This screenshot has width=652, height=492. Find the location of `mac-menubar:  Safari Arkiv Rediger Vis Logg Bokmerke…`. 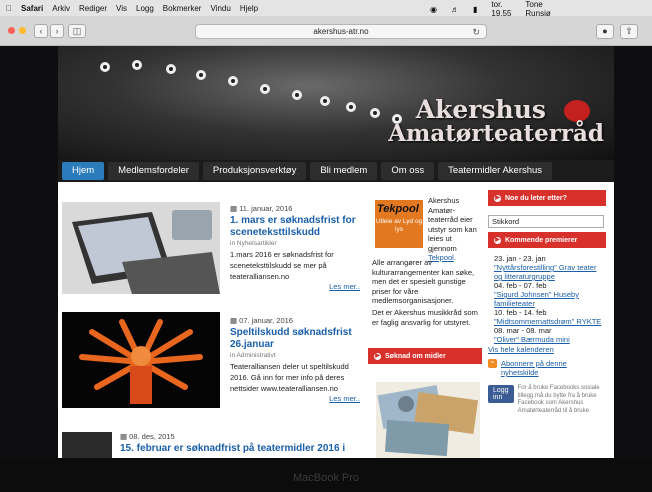

mac-menubar:  Safari Arkiv Rediger Vis Logg Bokmerke… is located at coordinates (326, 9).